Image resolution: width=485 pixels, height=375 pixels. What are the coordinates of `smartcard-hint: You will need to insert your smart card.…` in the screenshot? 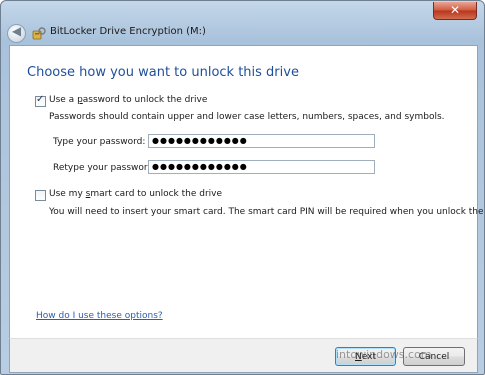 It's located at (267, 212).